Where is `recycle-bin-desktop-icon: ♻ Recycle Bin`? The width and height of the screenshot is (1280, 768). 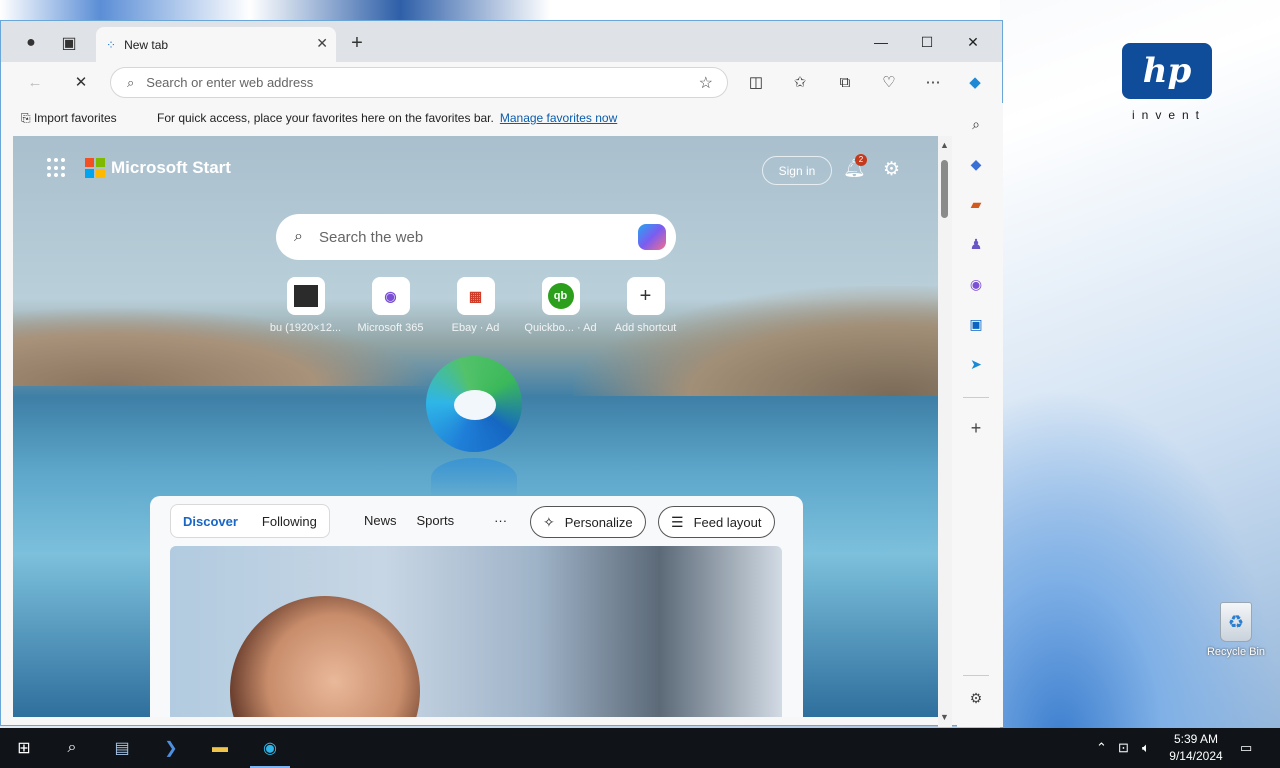
recycle-bin-desktop-icon: ♻ Recycle Bin is located at coordinates (1236, 630).